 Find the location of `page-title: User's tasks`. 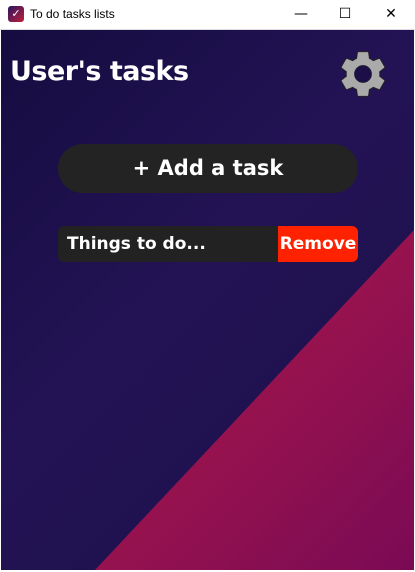

page-title: User's tasks is located at coordinates (99, 71).